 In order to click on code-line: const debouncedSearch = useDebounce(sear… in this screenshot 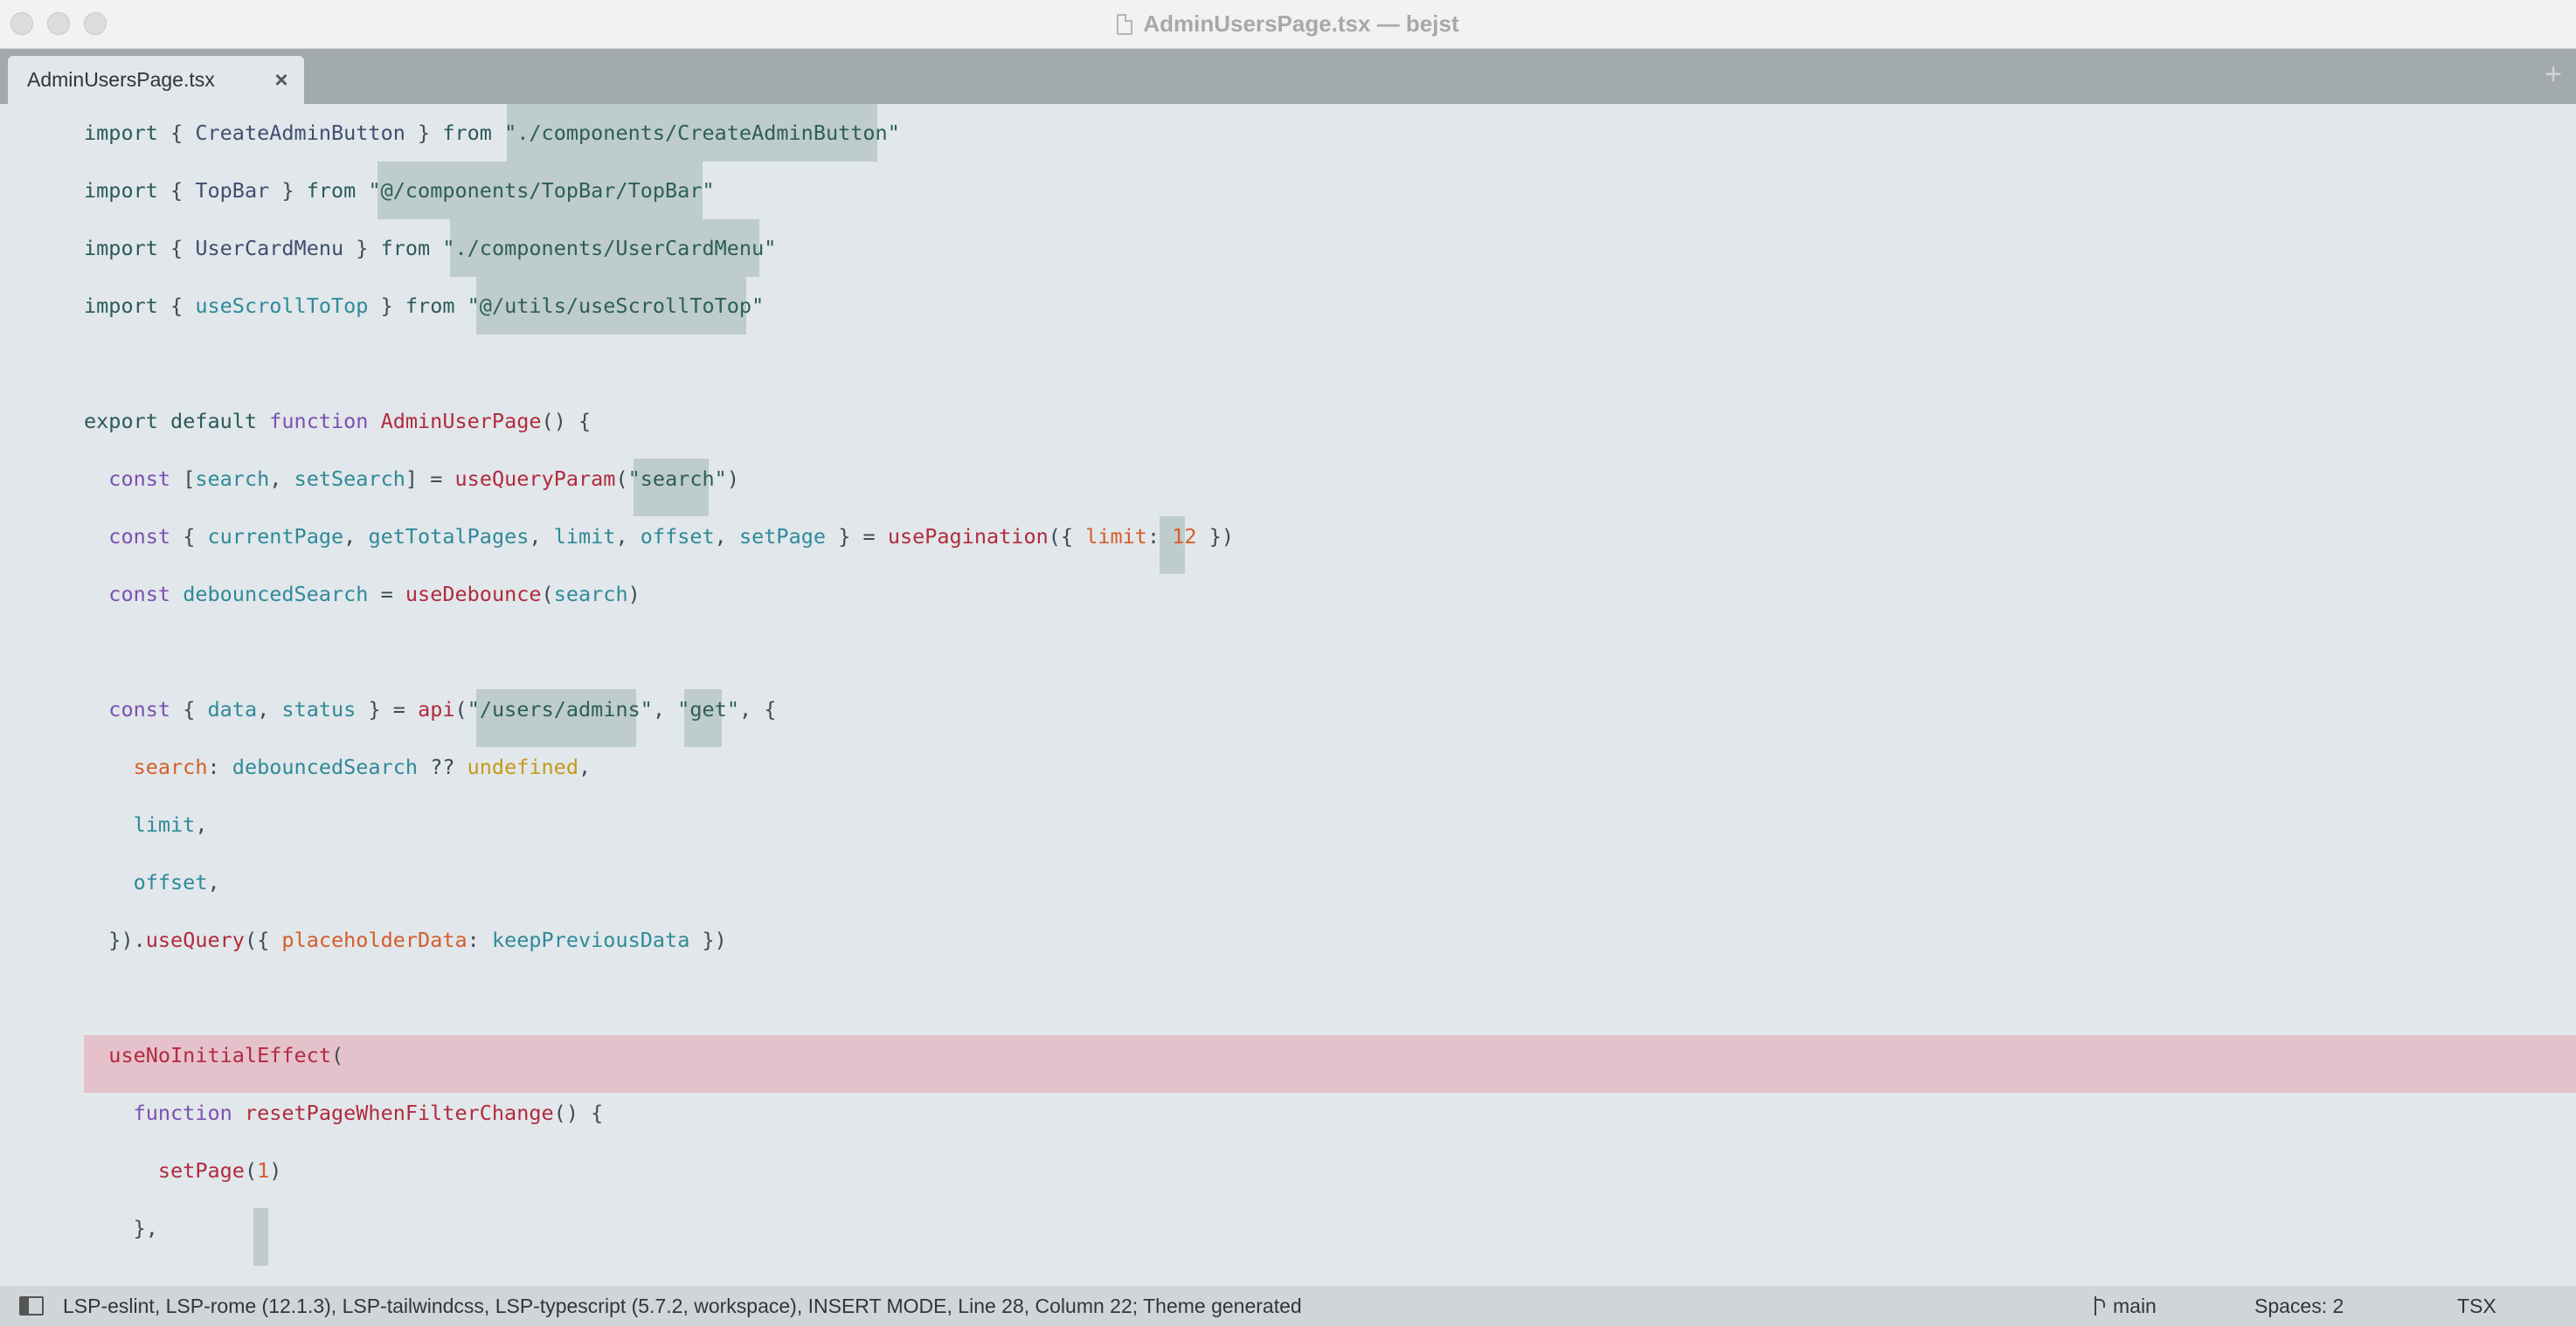, I will do `click(374, 594)`.